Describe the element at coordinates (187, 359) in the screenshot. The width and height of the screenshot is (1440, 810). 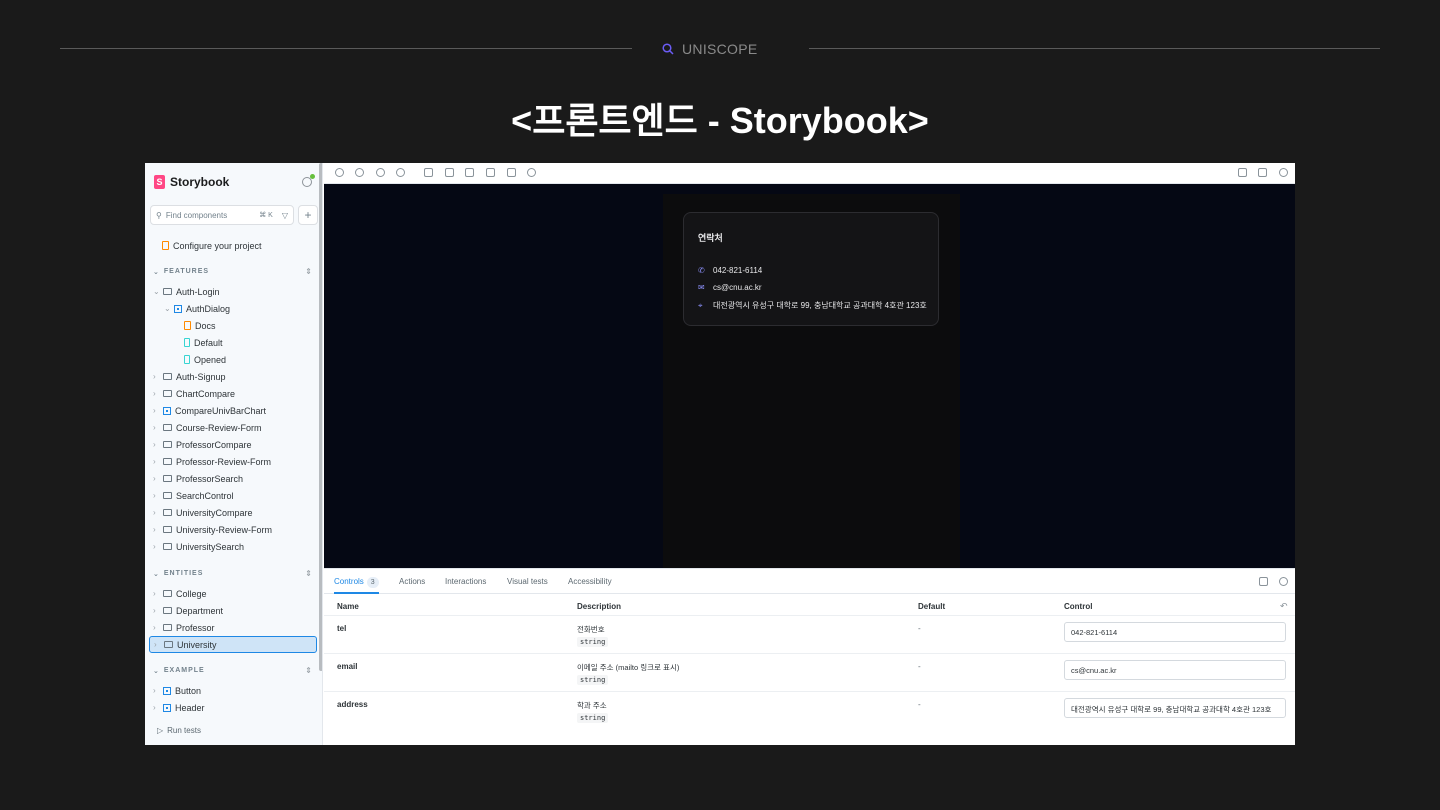
I see `story-icon` at that location.